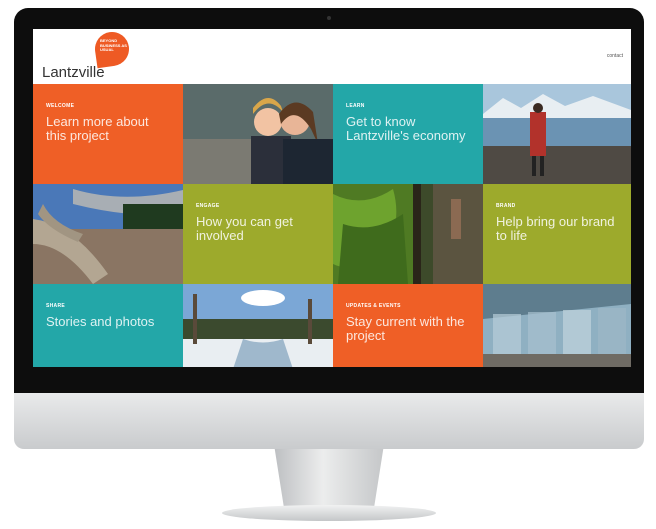  What do you see at coordinates (408, 234) in the screenshot?
I see `moss-forest-photo` at bounding box center [408, 234].